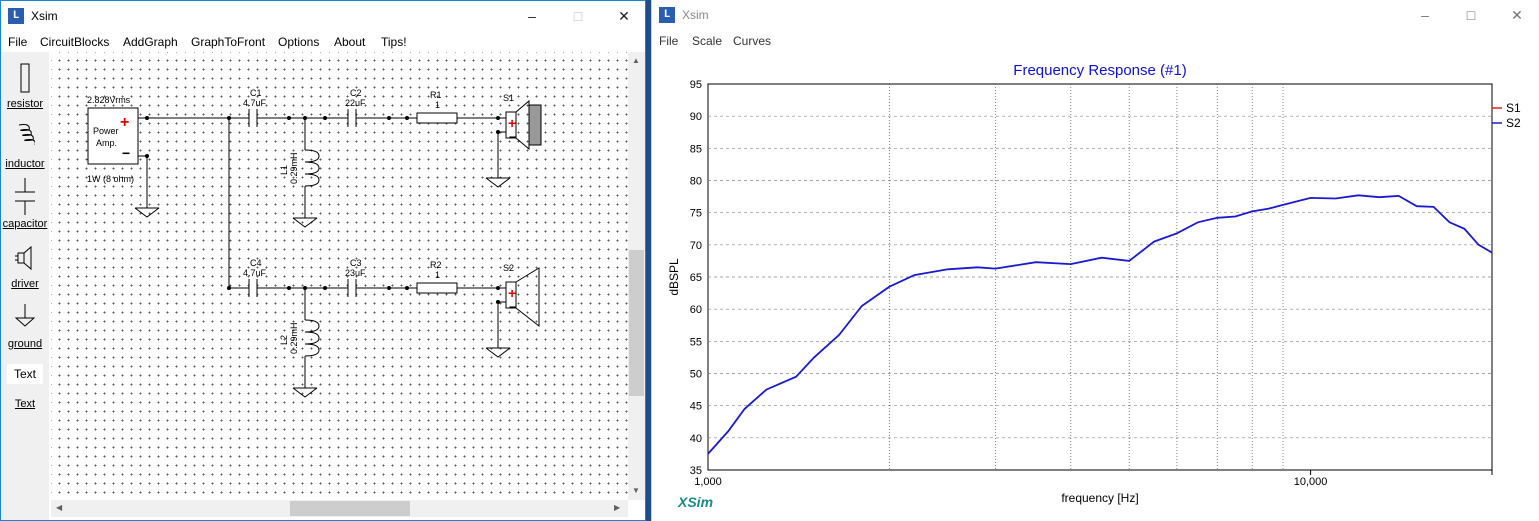 The width and height of the screenshot is (1539, 521). I want to click on tool-resistor: resistor, so click(25, 88).